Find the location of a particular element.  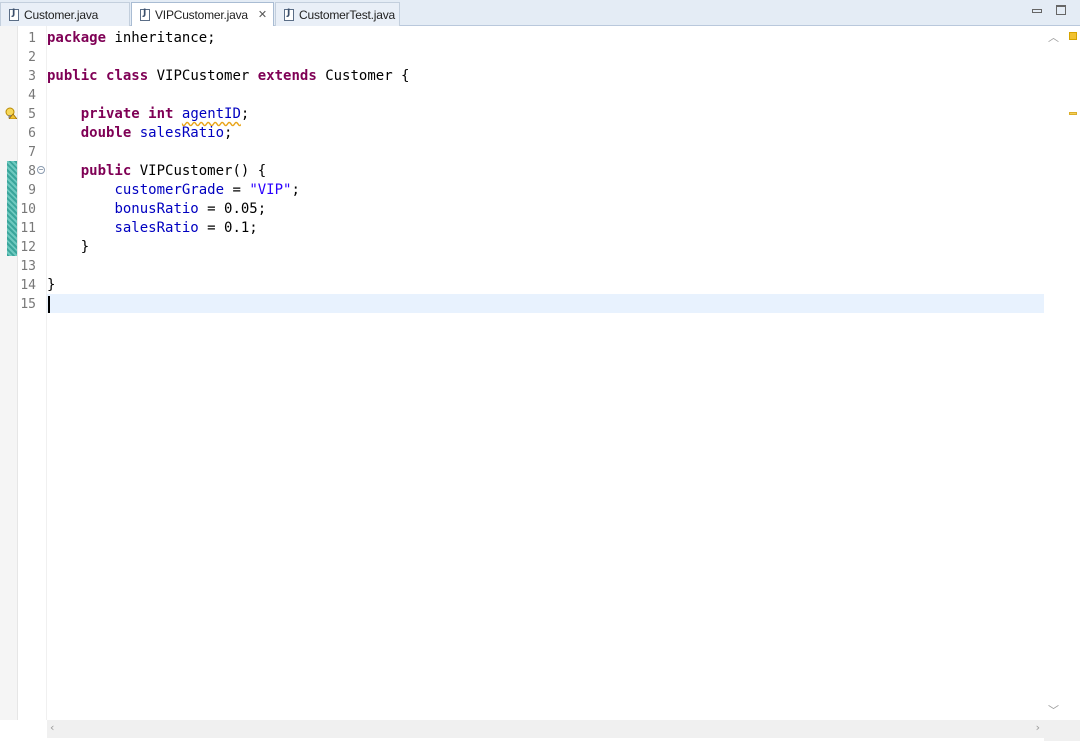

code-line-14: } is located at coordinates (51, 285).